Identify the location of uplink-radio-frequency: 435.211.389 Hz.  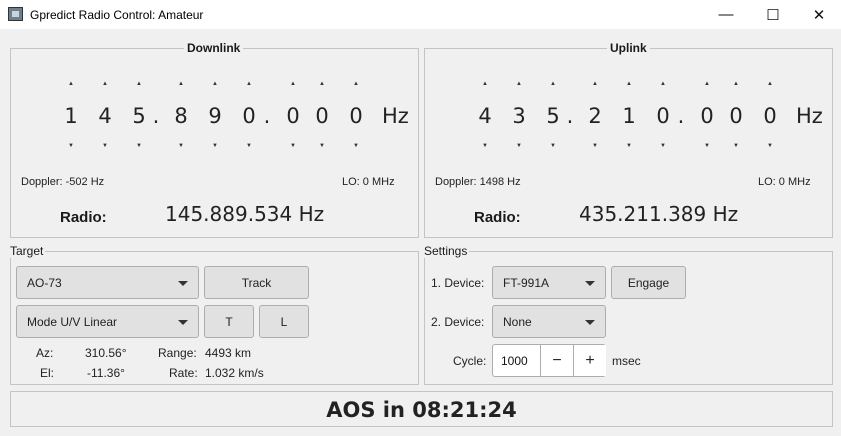
(659, 214).